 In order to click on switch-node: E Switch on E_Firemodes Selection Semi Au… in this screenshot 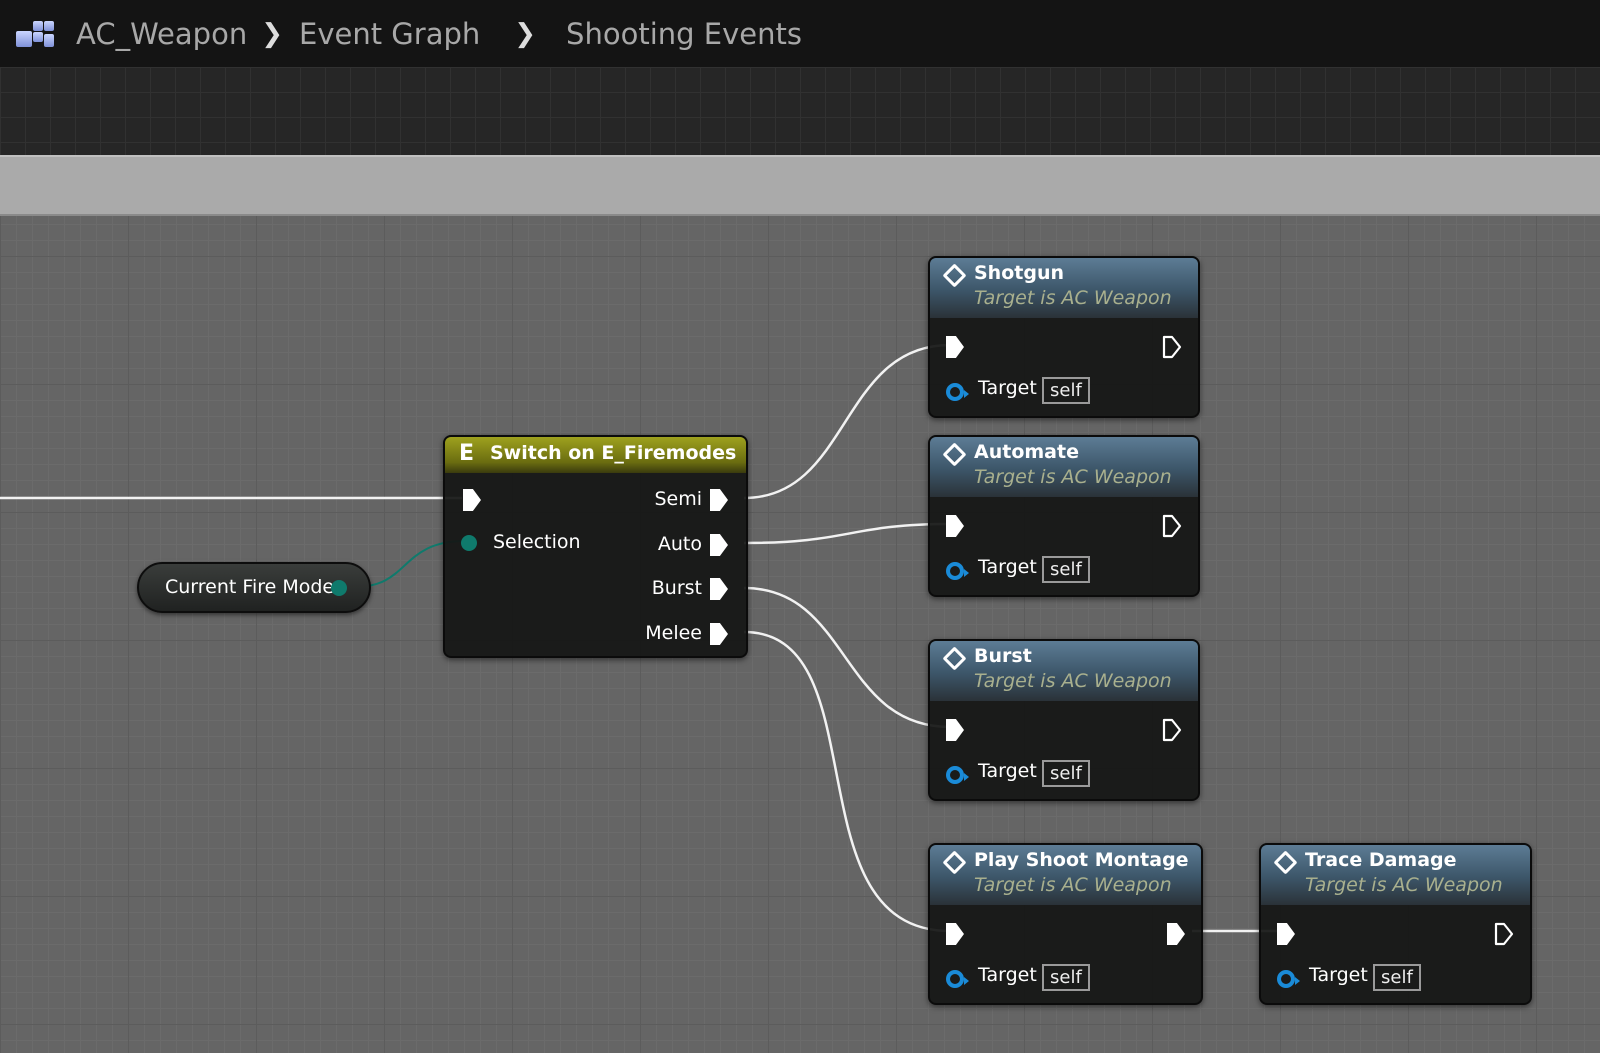, I will do `click(595, 546)`.